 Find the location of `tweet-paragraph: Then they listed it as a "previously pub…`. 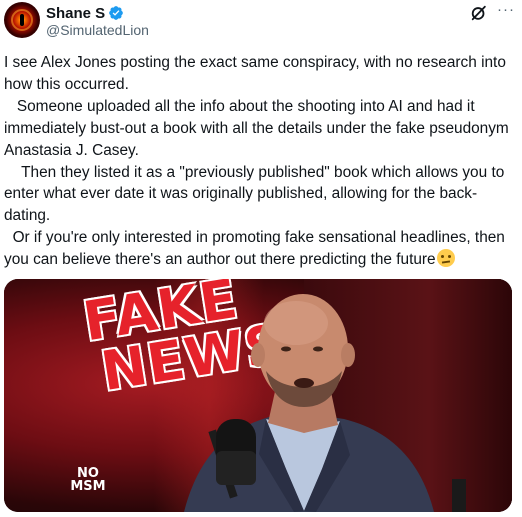

tweet-paragraph: Then they listed it as a "previously pub… is located at coordinates (256, 194).